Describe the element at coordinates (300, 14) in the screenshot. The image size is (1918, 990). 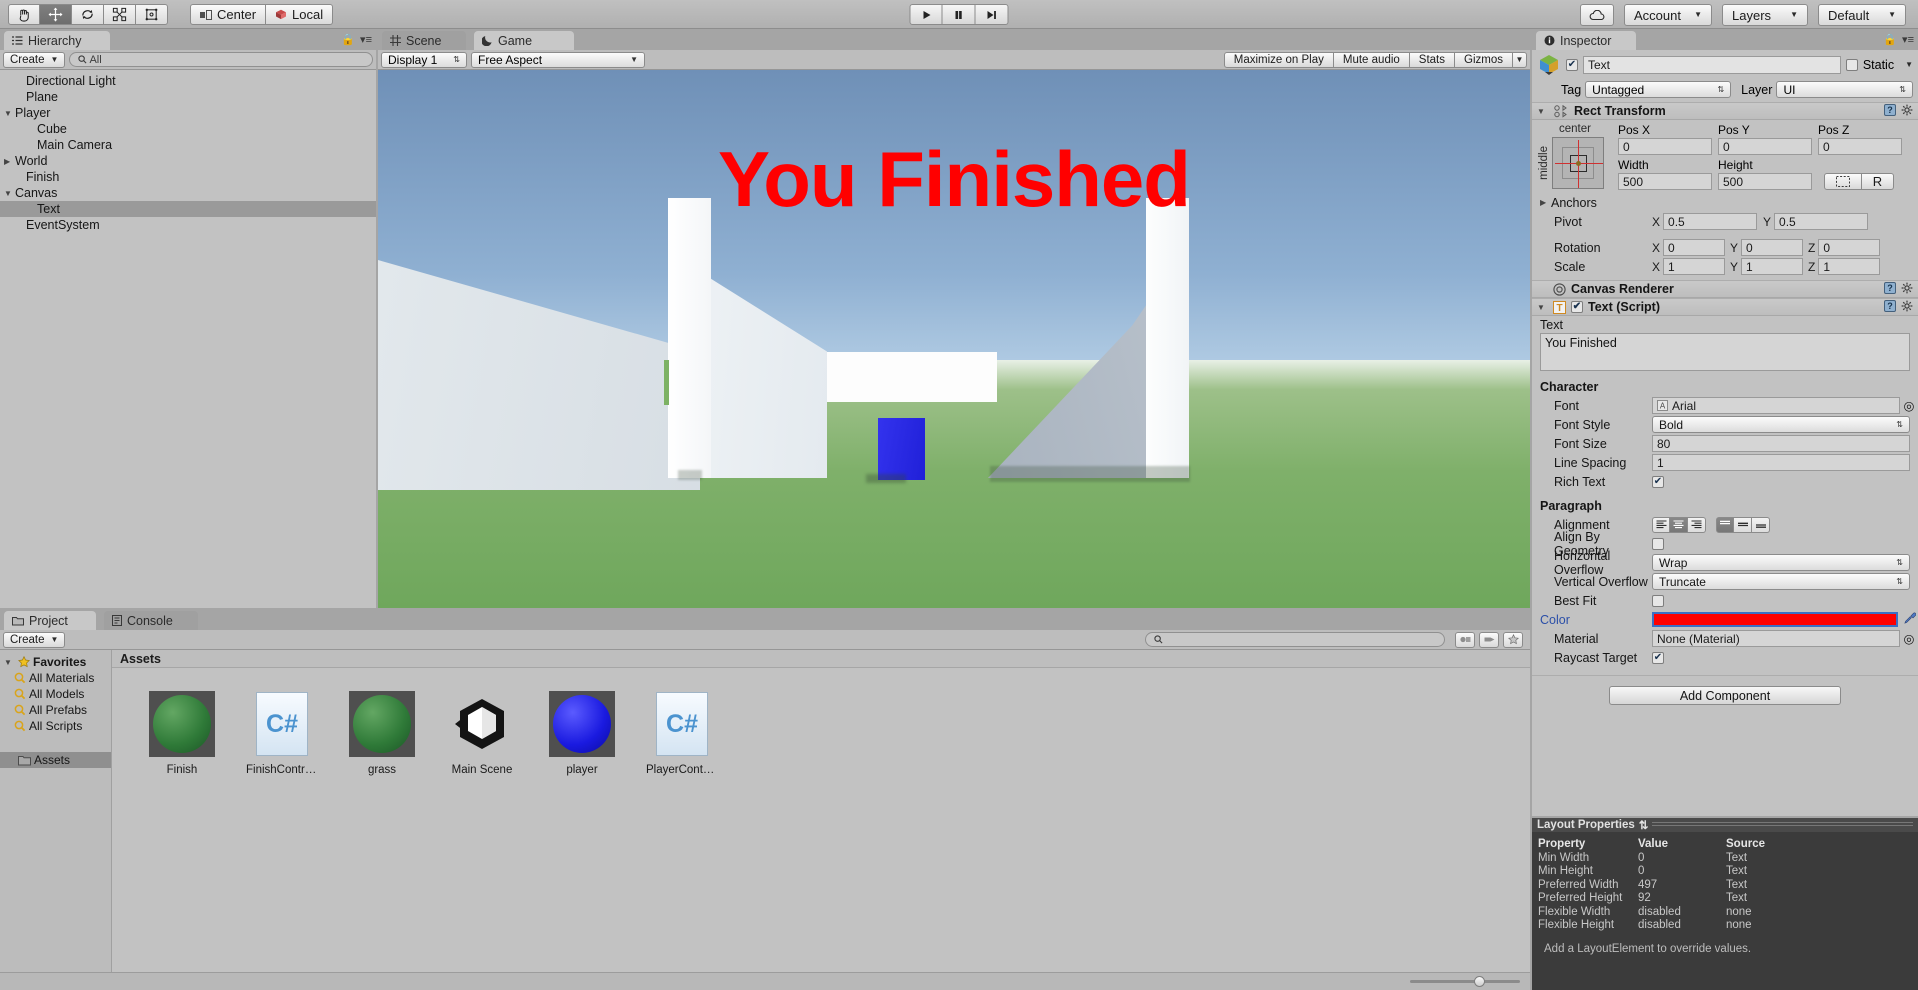
I see `pivot-rotation-button: Local` at that location.